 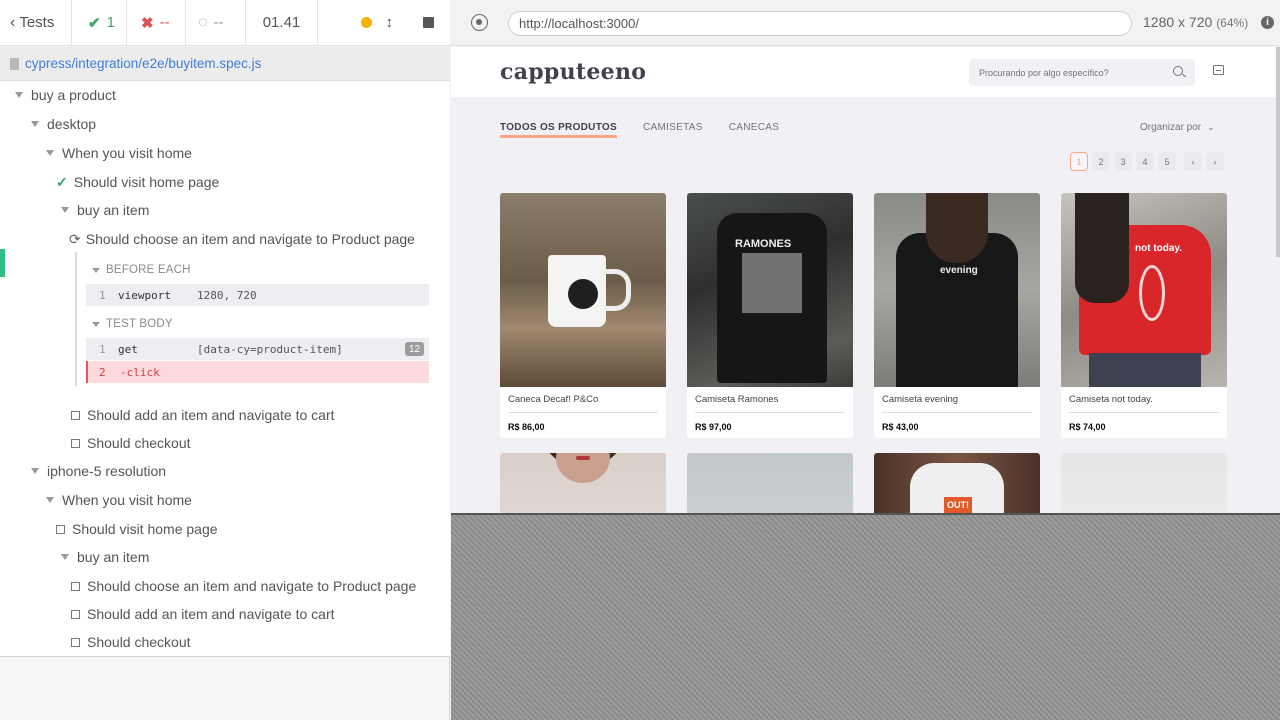 I want to click on prev-page-button: ‹, so click(x=1193, y=161).